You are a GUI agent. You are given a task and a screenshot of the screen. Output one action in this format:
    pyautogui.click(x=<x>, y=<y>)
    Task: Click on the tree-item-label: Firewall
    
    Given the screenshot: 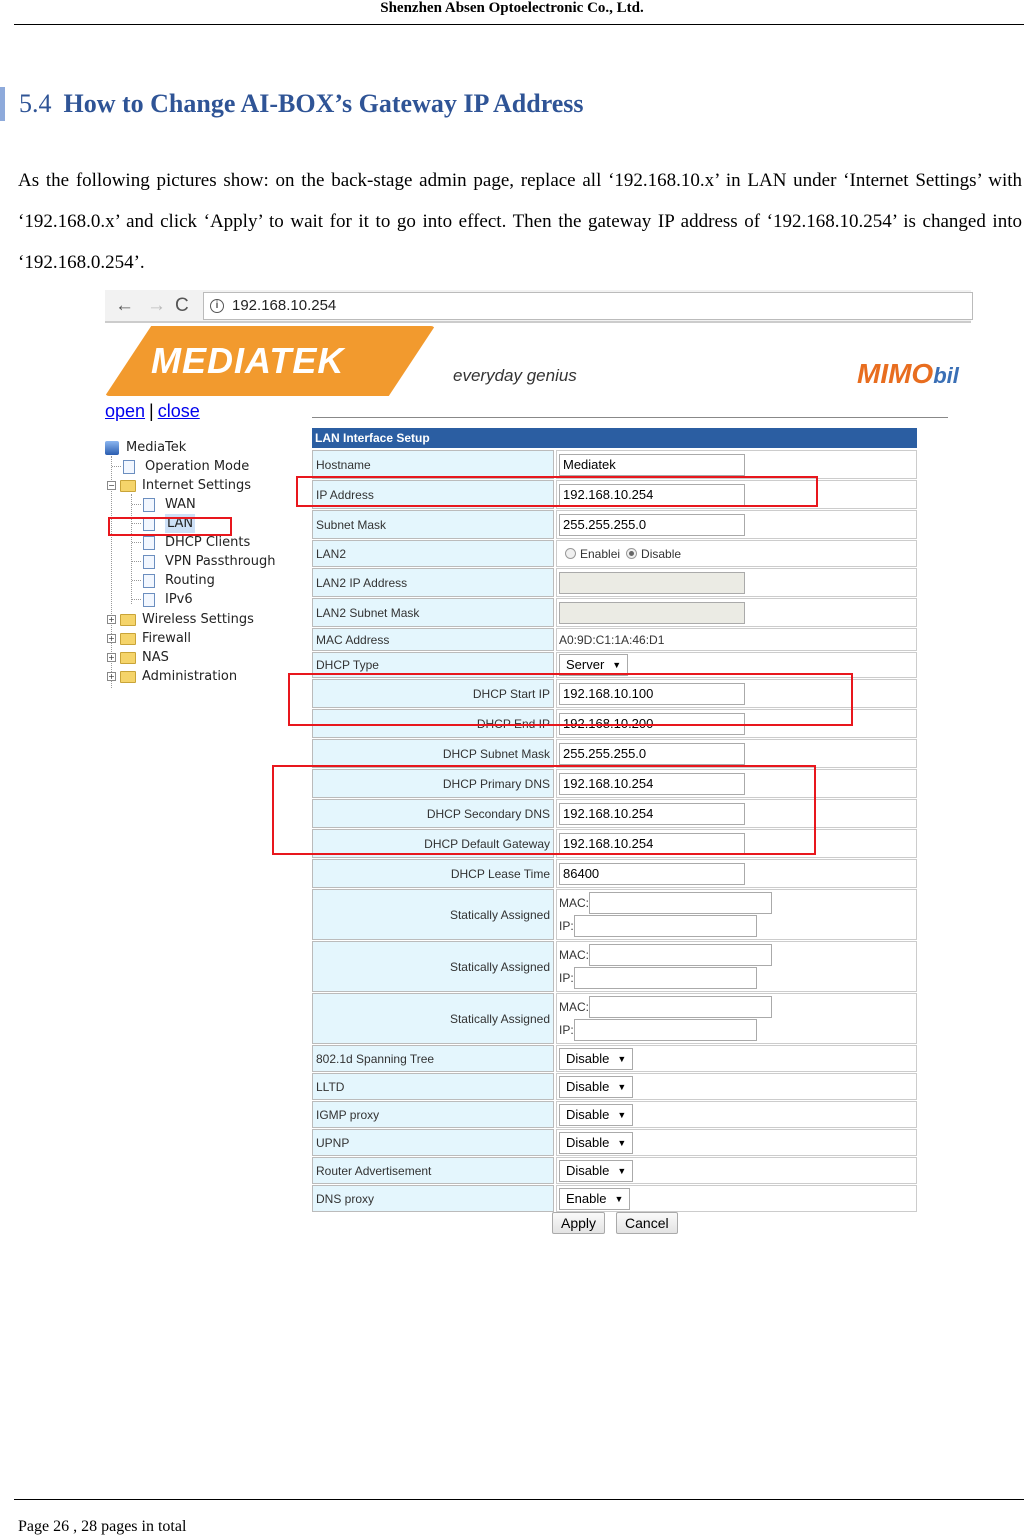 What is the action you would take?
    pyautogui.click(x=167, y=638)
    